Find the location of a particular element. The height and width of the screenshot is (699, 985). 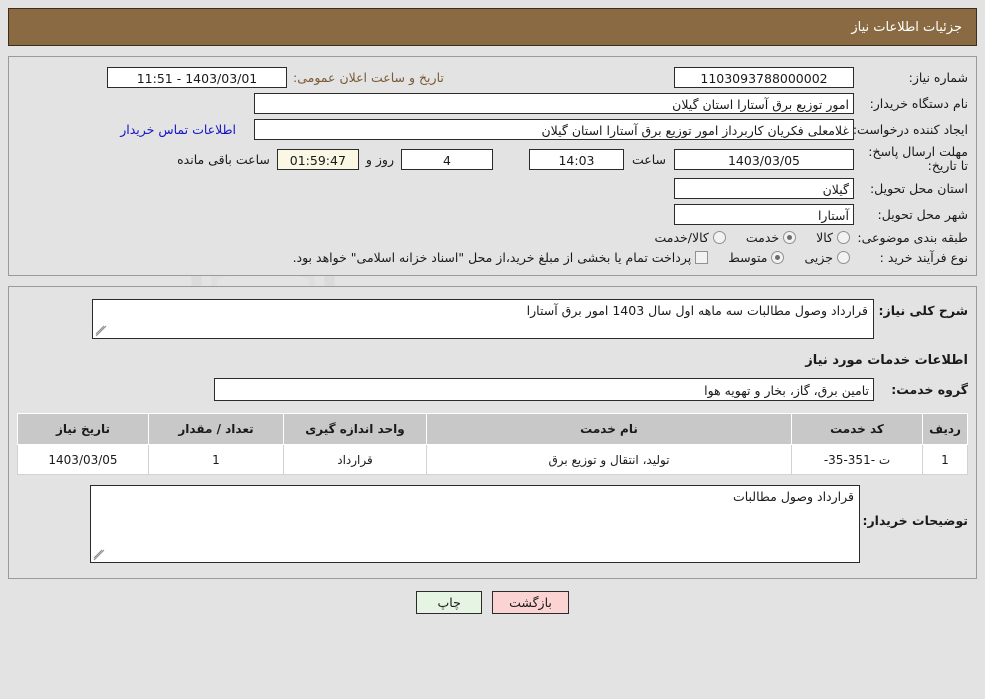

buyer-notes-label: توضیحات خریدار: is located at coordinates (915, 520).